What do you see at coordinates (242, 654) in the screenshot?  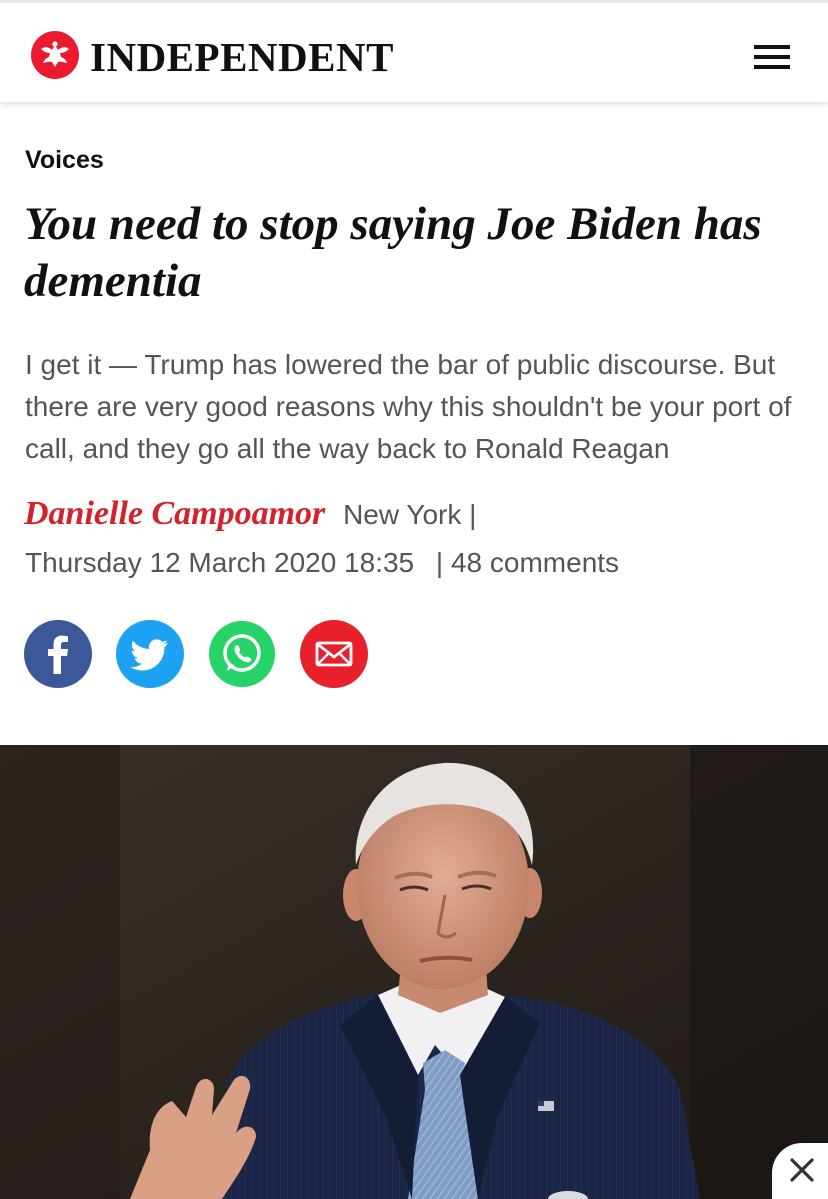 I see `whatsapp-icon` at bounding box center [242, 654].